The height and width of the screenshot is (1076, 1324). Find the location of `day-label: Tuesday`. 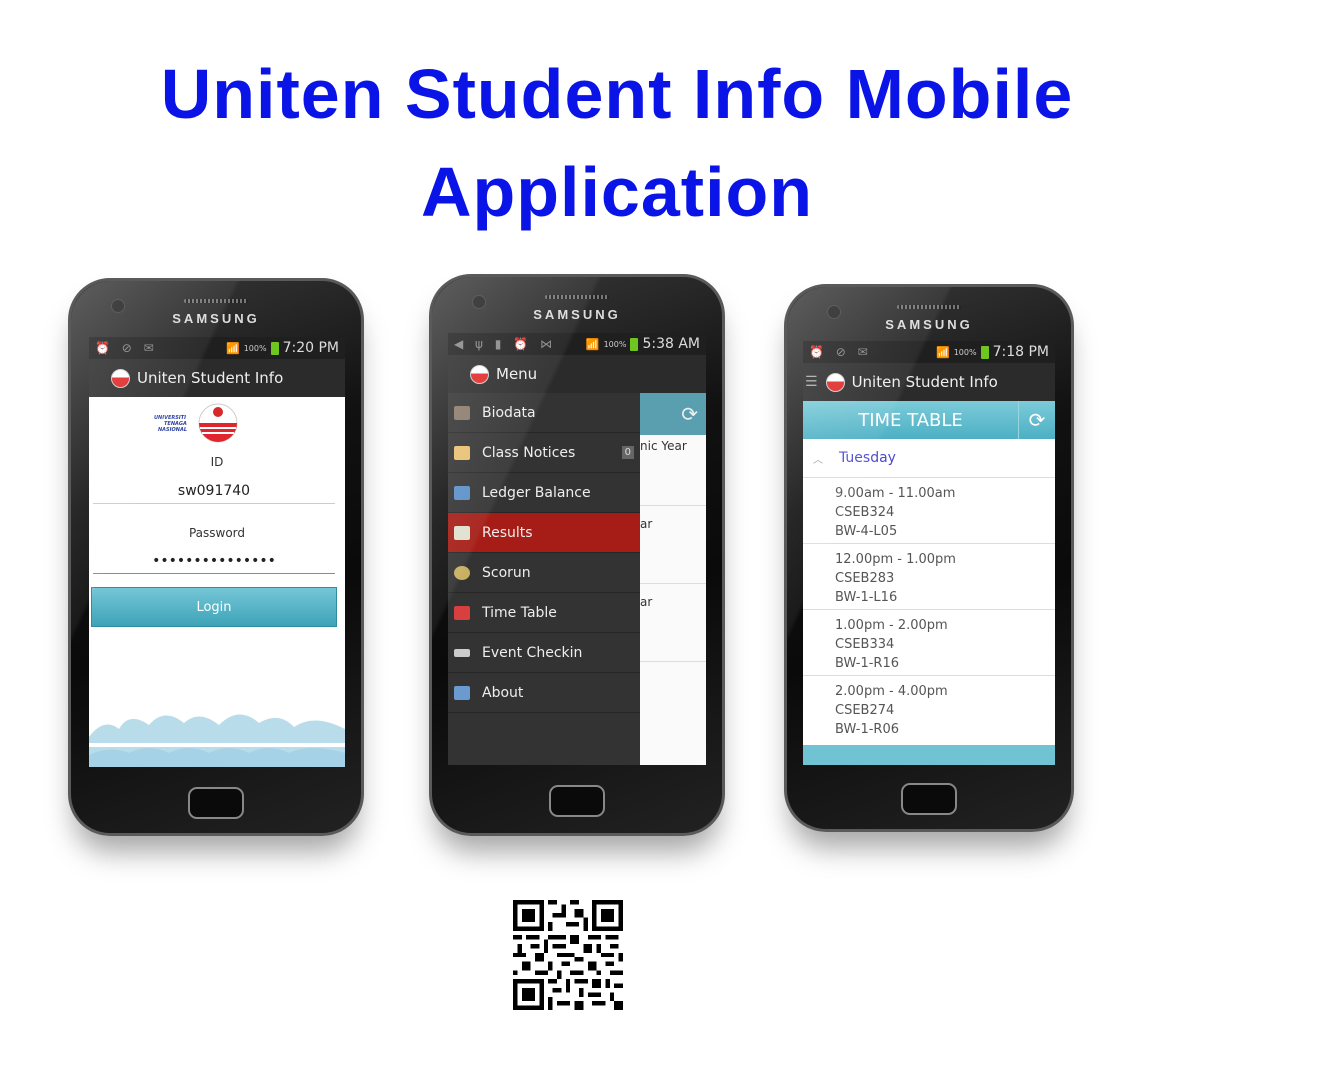

day-label: Tuesday is located at coordinates (867, 458).